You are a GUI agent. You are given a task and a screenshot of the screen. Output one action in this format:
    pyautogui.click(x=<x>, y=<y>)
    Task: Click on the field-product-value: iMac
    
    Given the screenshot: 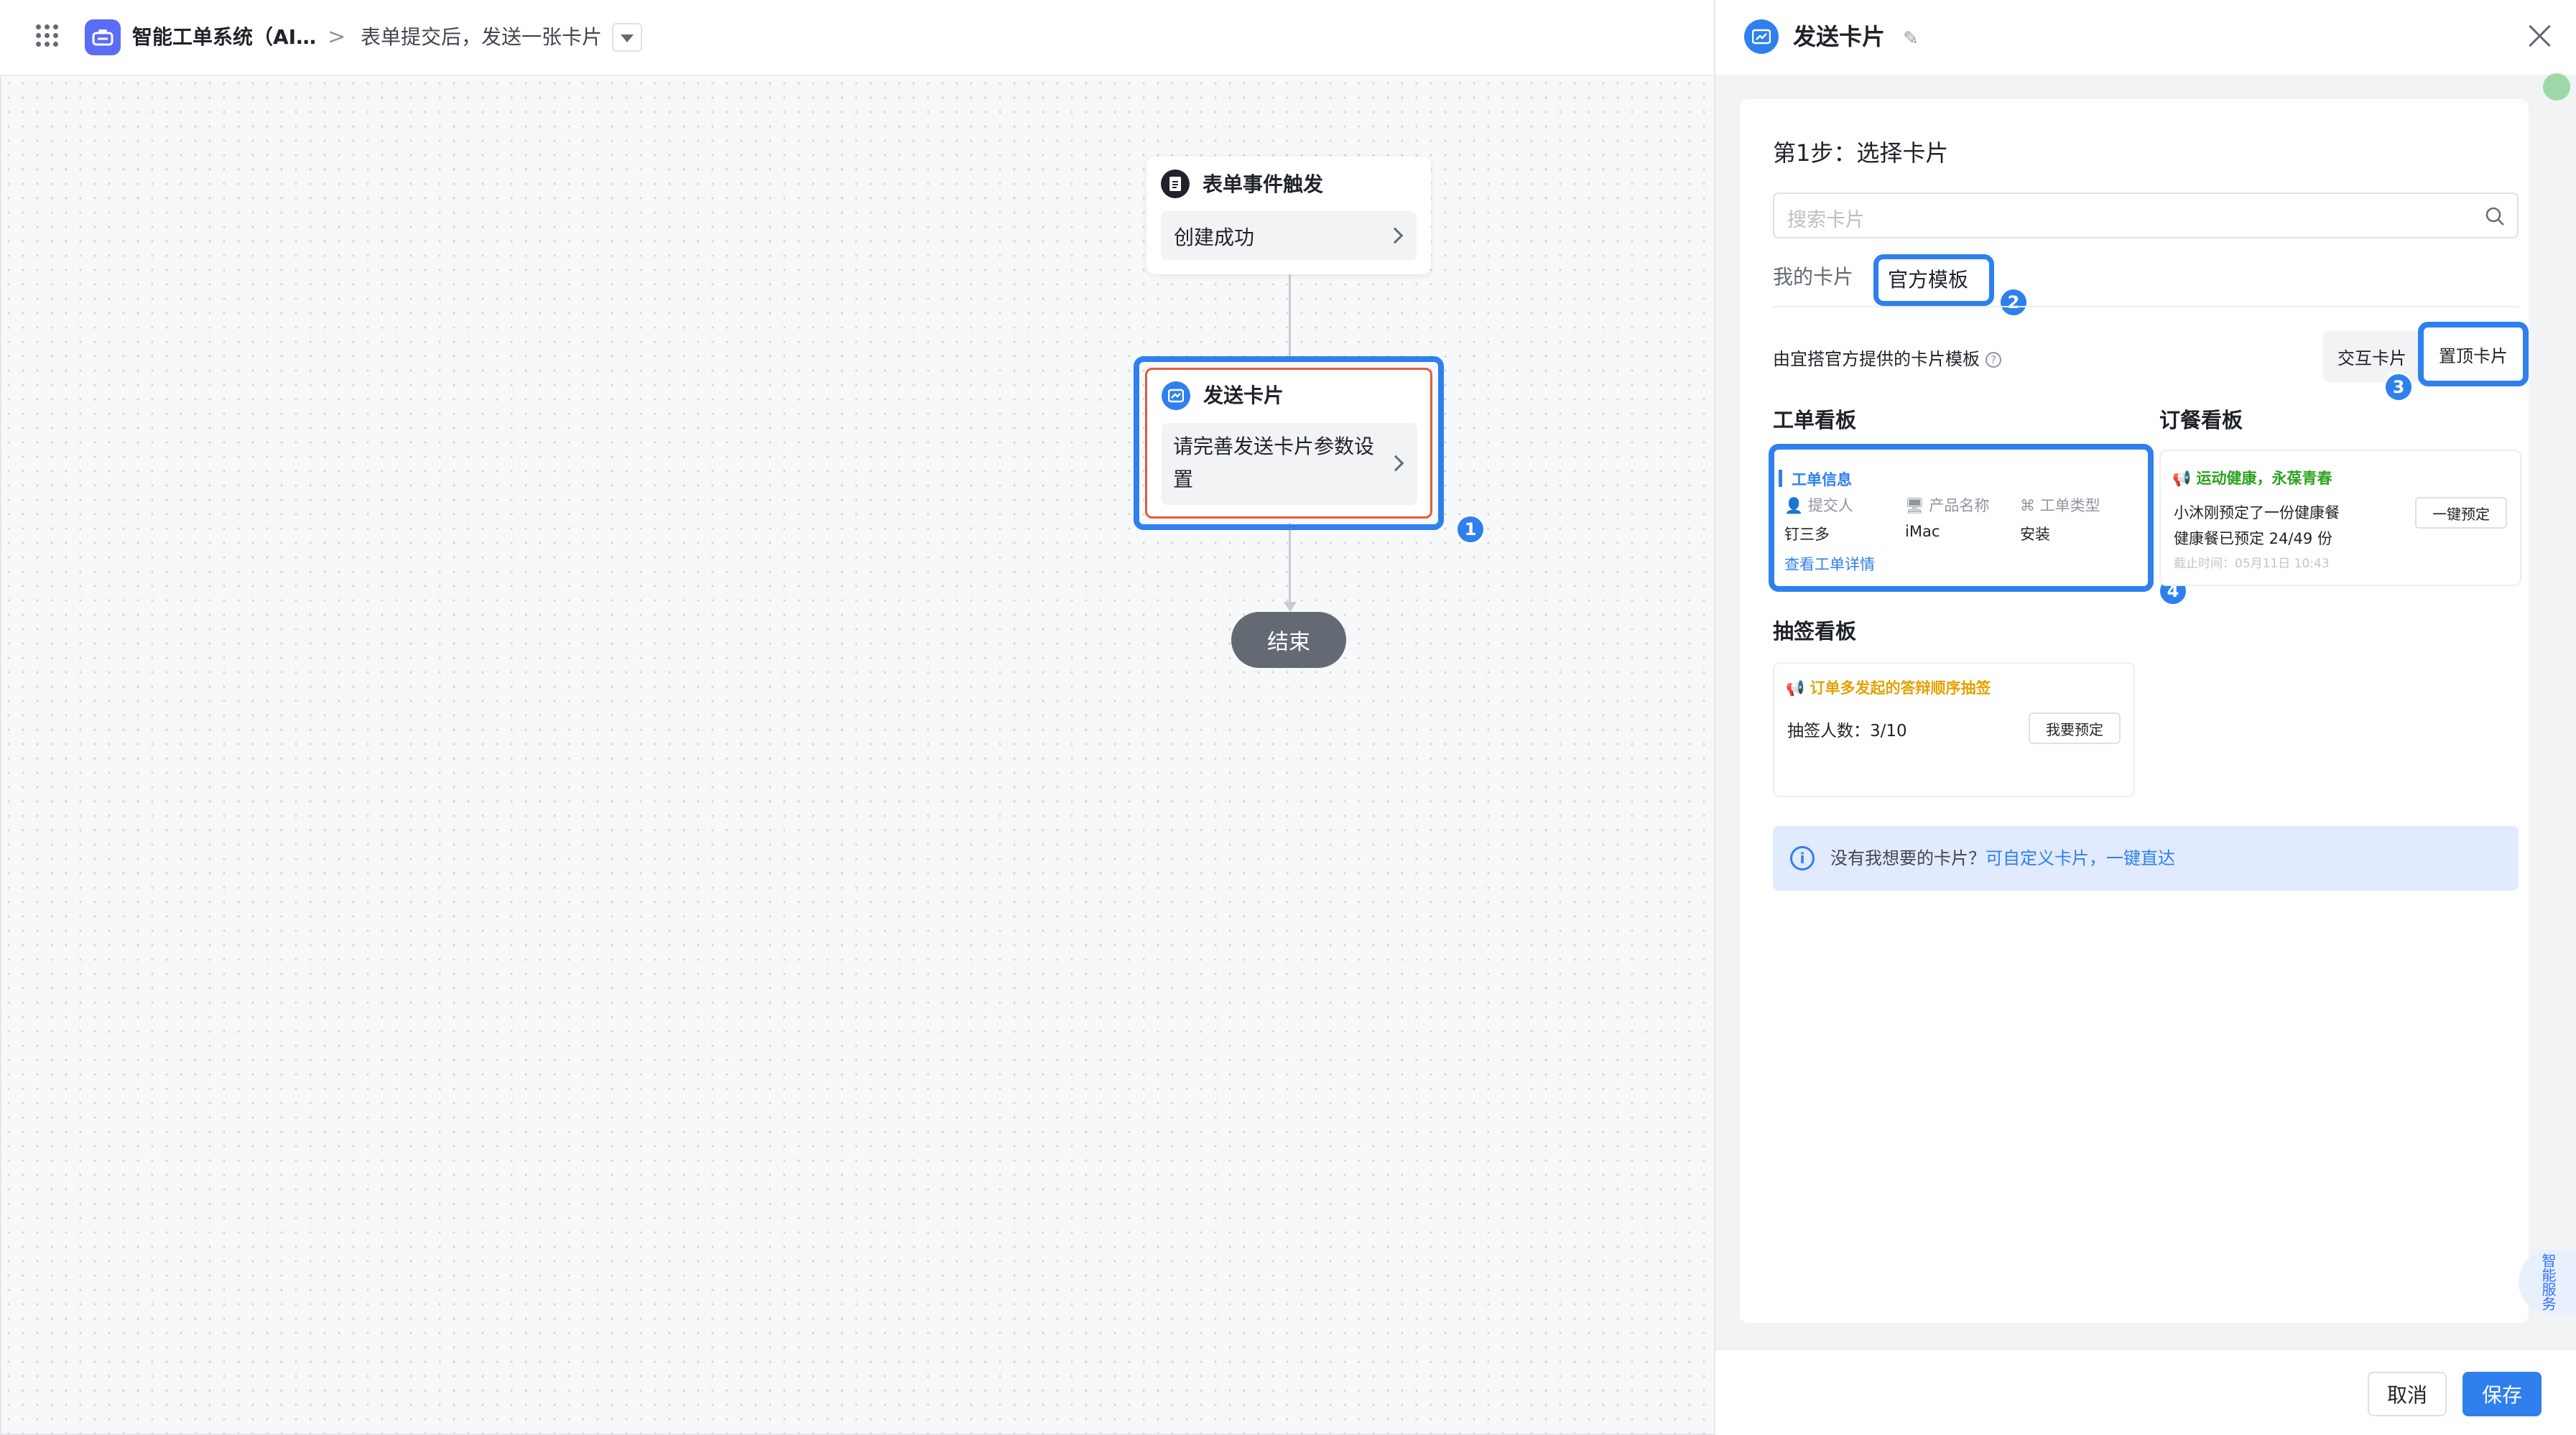 What is the action you would take?
    pyautogui.click(x=1922, y=531)
    